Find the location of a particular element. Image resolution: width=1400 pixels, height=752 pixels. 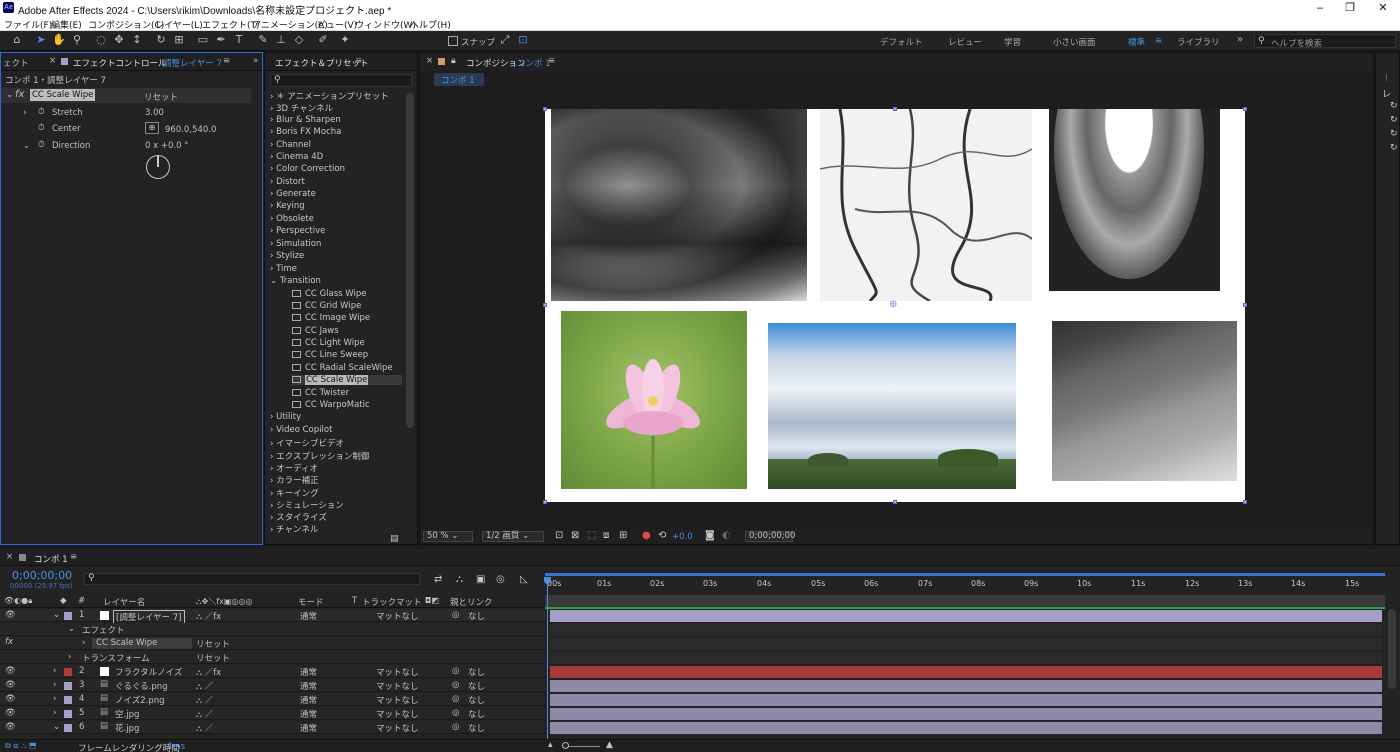

sub-transform-reset: リセット is located at coordinates (213, 658).